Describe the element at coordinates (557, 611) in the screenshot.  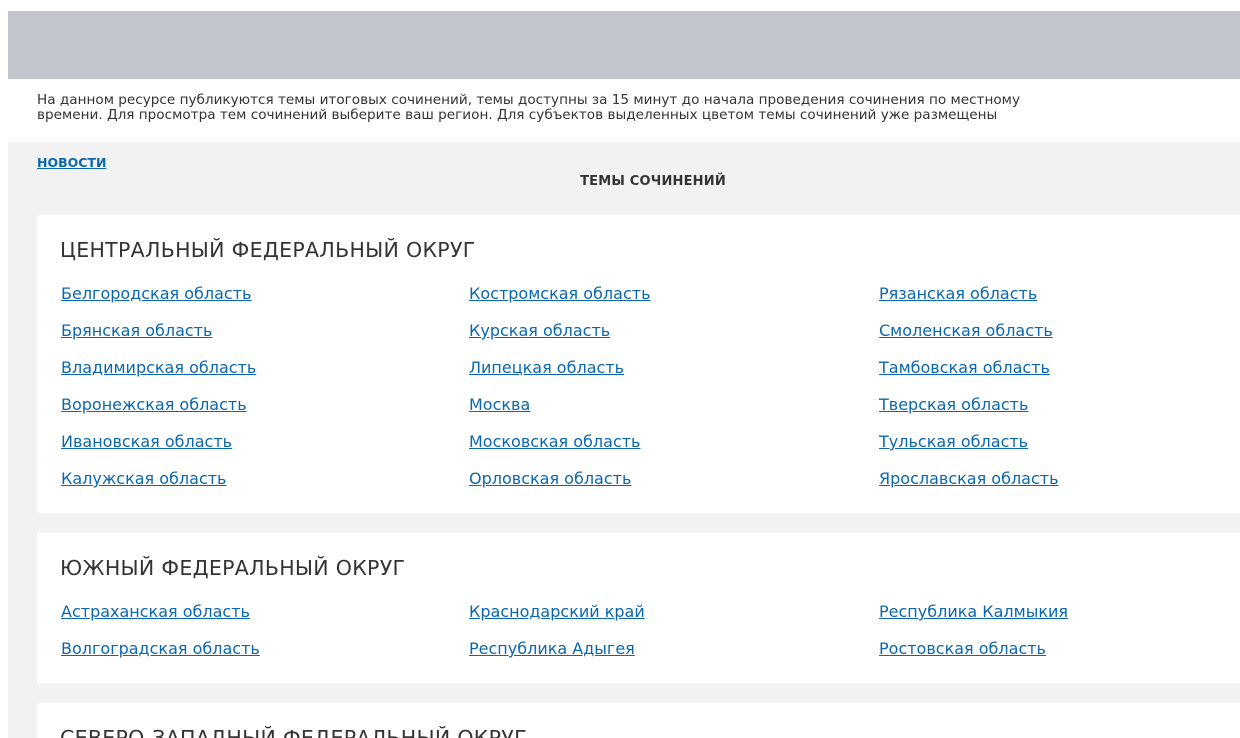
I see `region-link: Краснодарский край` at that location.